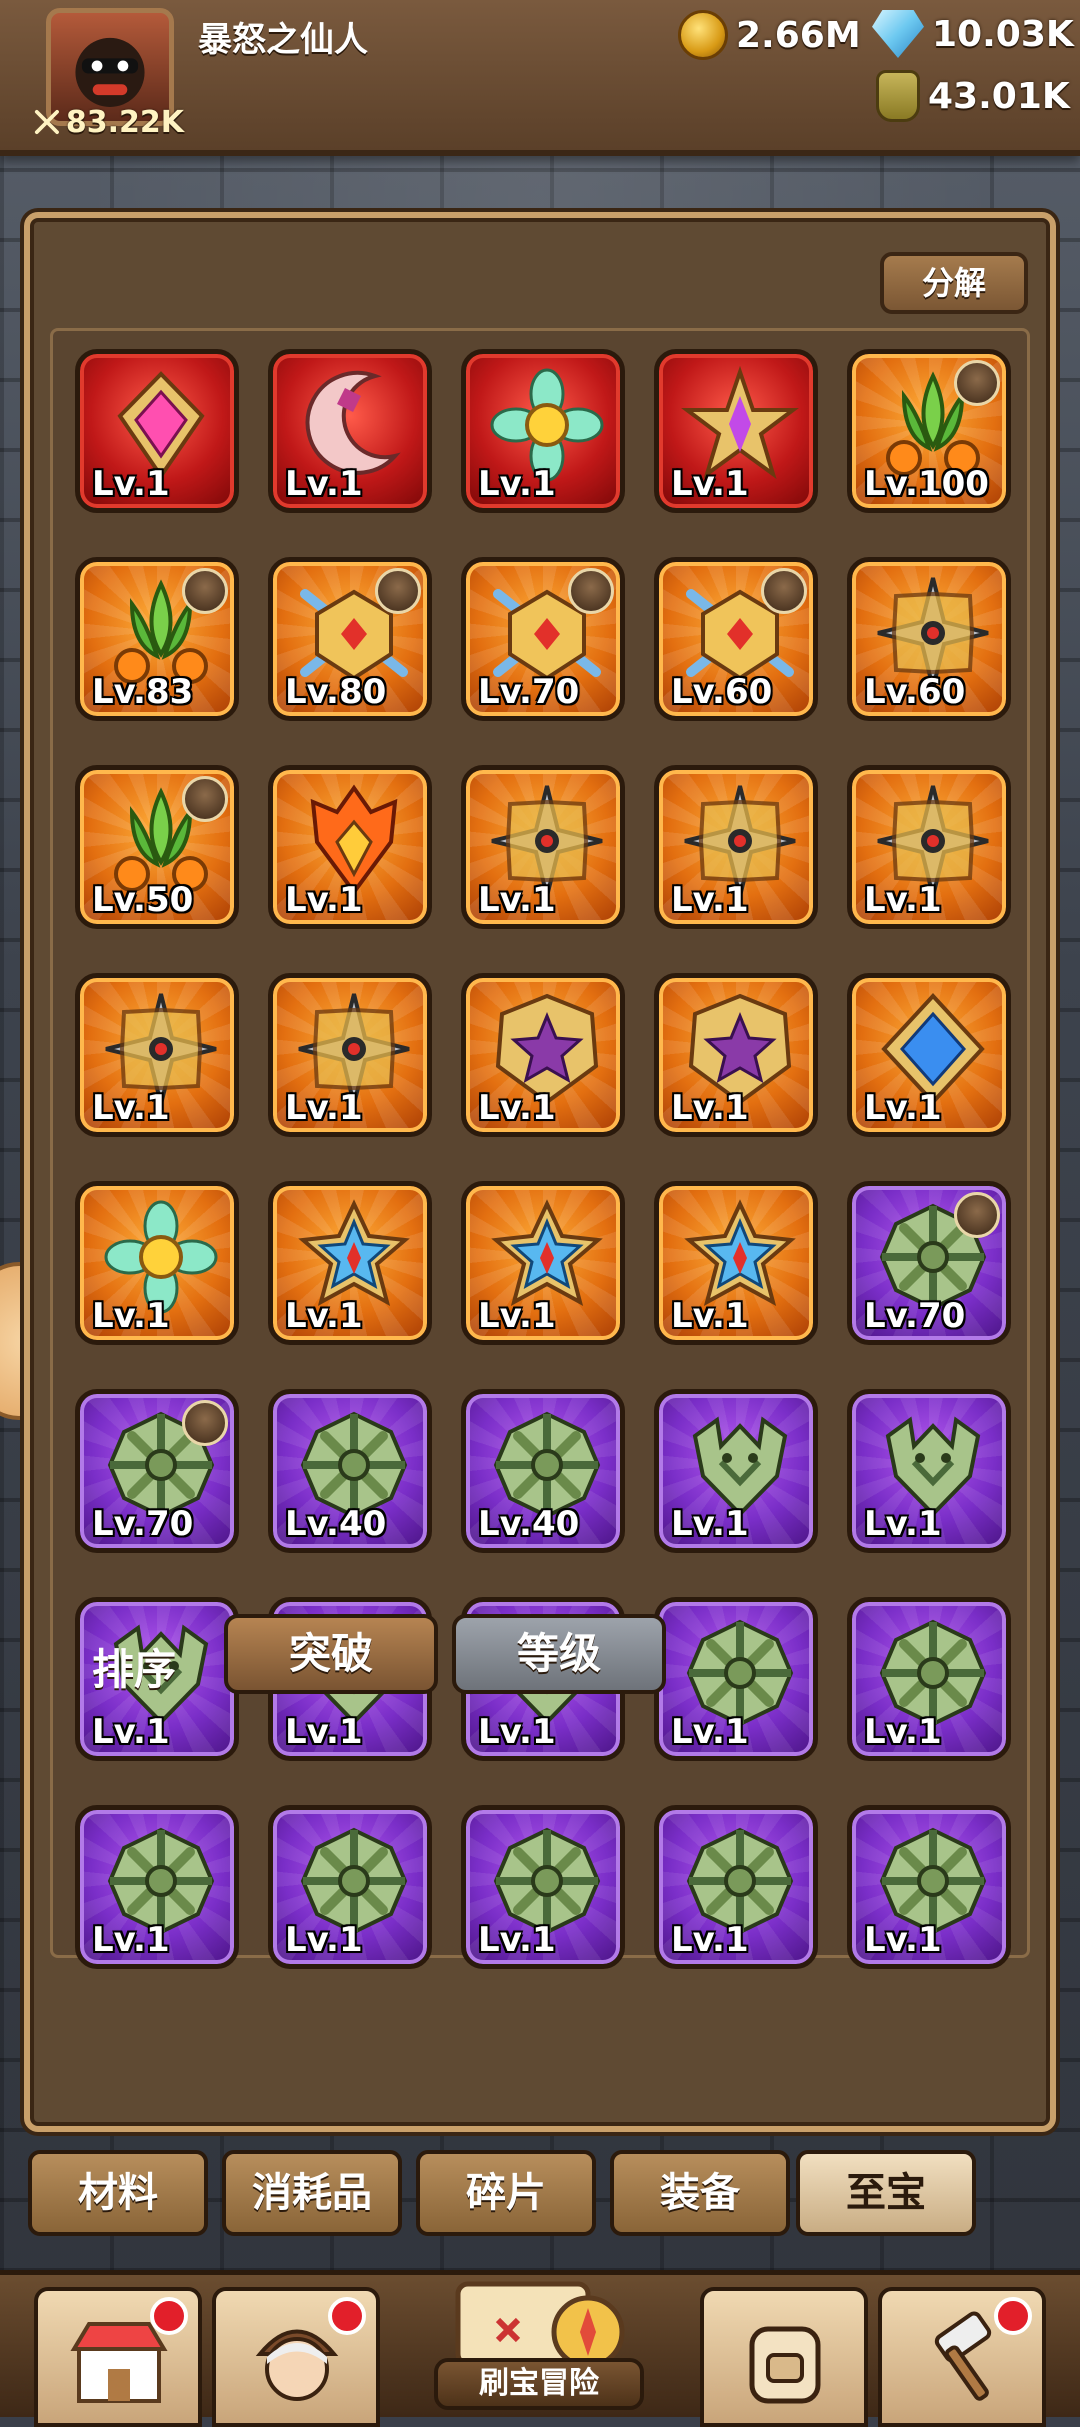  What do you see at coordinates (1003, 34) in the screenshot?
I see `diamond-value: 10.03K` at bounding box center [1003, 34].